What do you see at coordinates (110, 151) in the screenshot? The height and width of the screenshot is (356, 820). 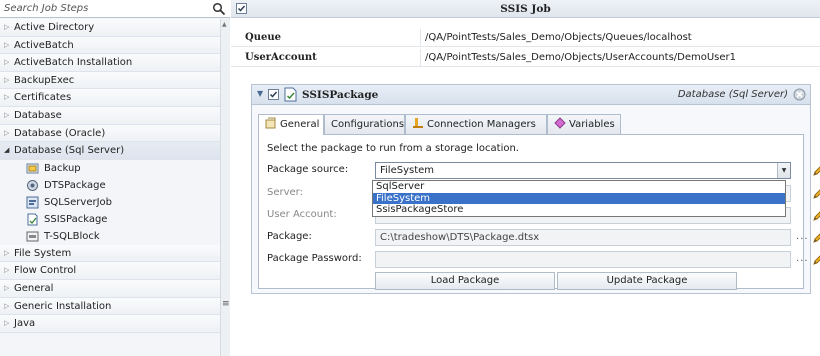 I see `step-category-open: ◢ Database (Sql Server)` at bounding box center [110, 151].